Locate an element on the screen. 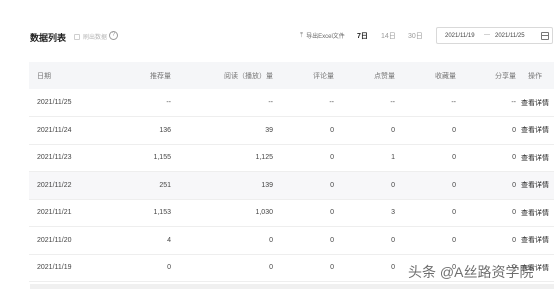 Image resolution: width=554 pixels, height=289 pixels. table-row: 2021/11/23 1,155 1,125 0 1 0 0 查看详情 is located at coordinates (291, 158).